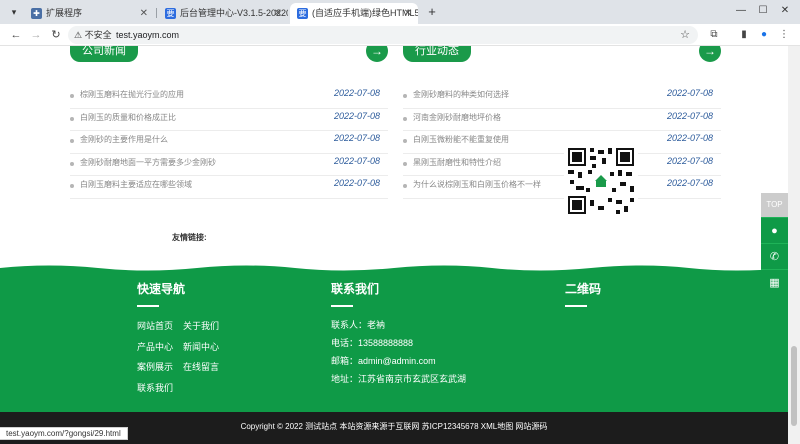  What do you see at coordinates (774, 282) in the screenshot?
I see `qr-code-icon: ▦` at bounding box center [774, 282].